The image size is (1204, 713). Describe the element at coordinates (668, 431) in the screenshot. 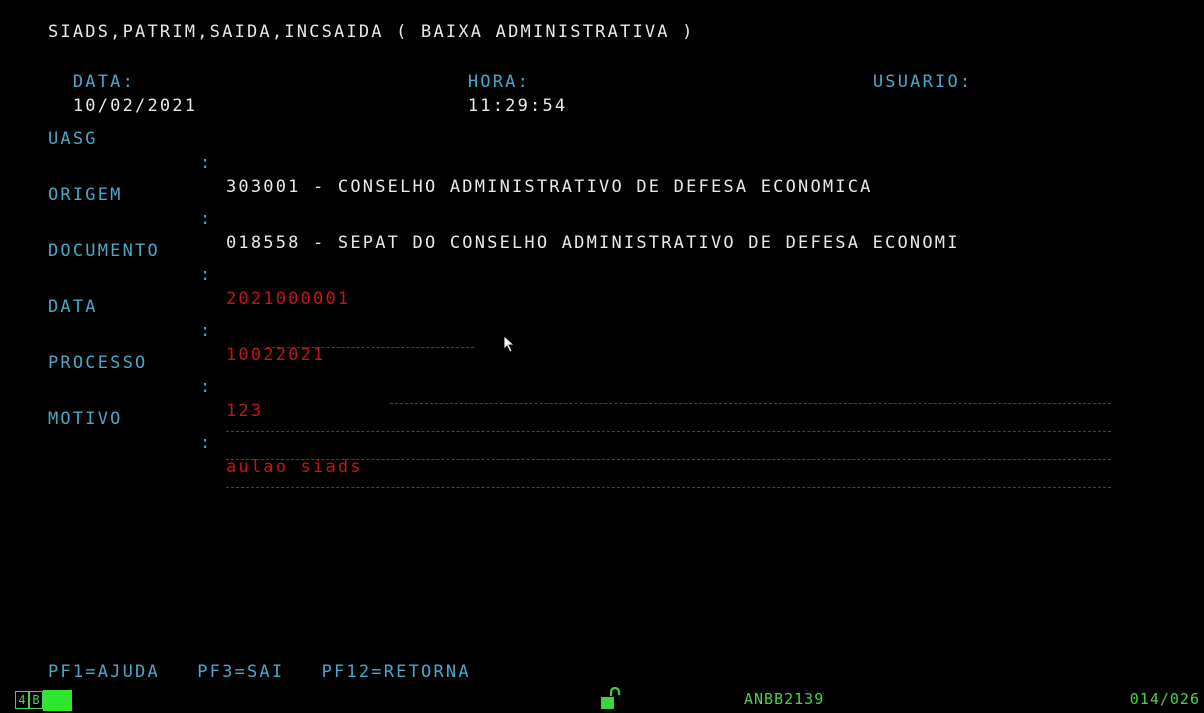

I see `motivo-line-2-underline` at that location.